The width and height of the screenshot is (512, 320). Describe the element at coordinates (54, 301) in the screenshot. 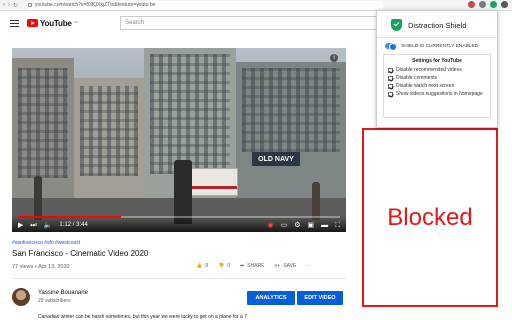

I see `subscriber-count: 29 subscribers` at that location.